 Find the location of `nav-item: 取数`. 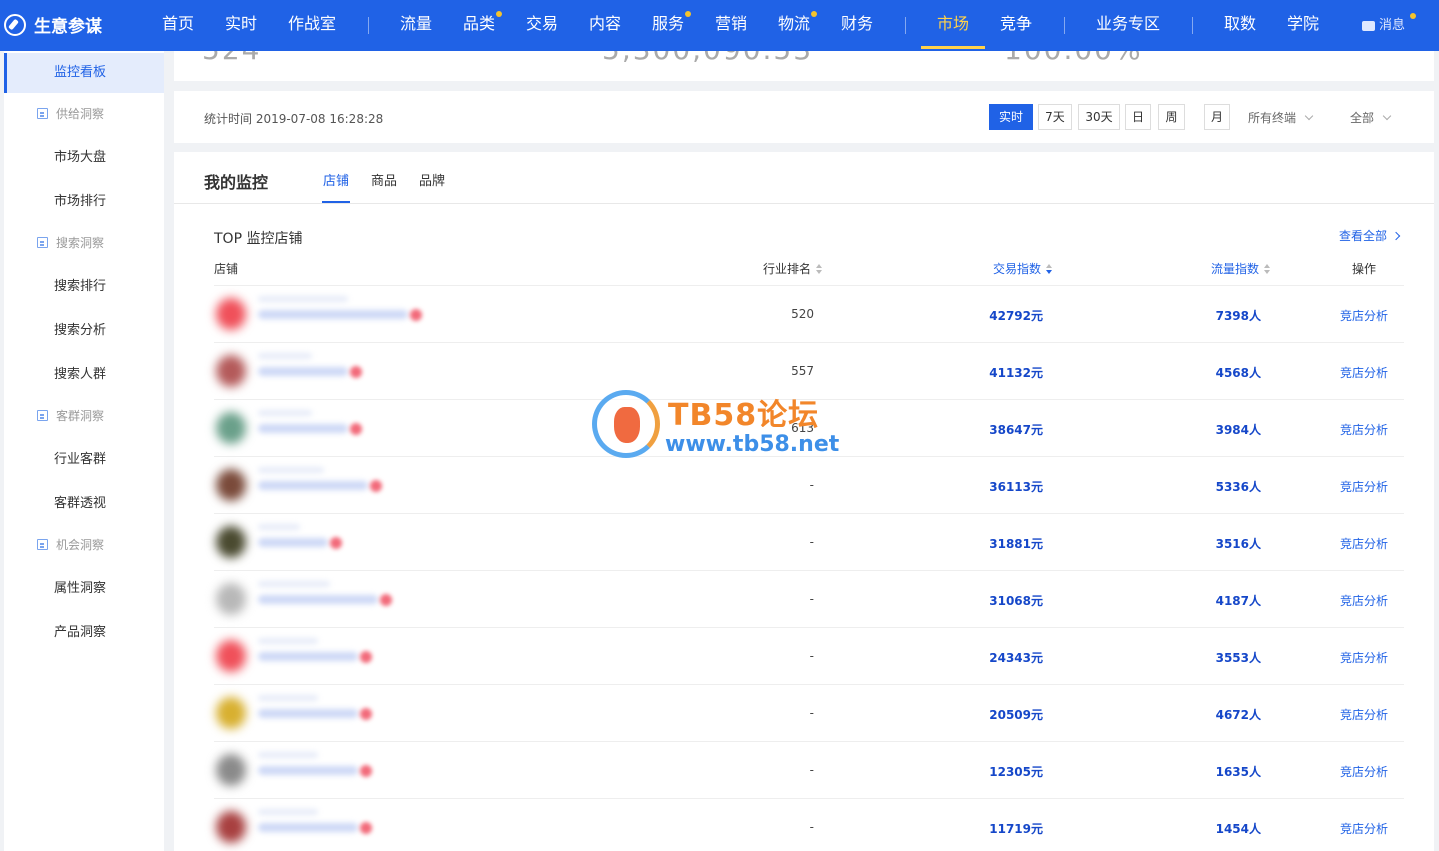

nav-item: 取数 is located at coordinates (1240, 25).